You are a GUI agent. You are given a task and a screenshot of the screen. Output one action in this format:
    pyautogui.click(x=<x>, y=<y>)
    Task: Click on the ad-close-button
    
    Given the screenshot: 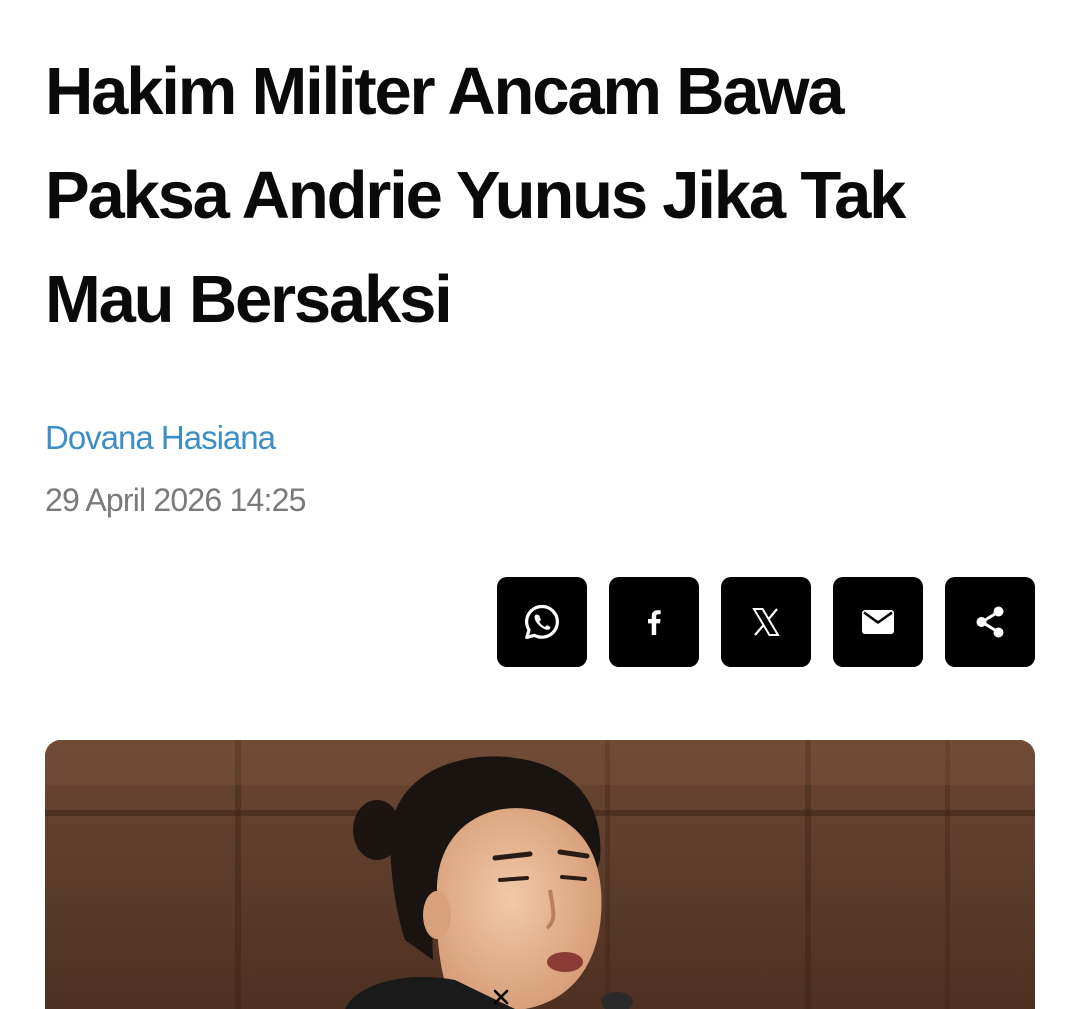 What is the action you would take?
    pyautogui.click(x=501, y=997)
    